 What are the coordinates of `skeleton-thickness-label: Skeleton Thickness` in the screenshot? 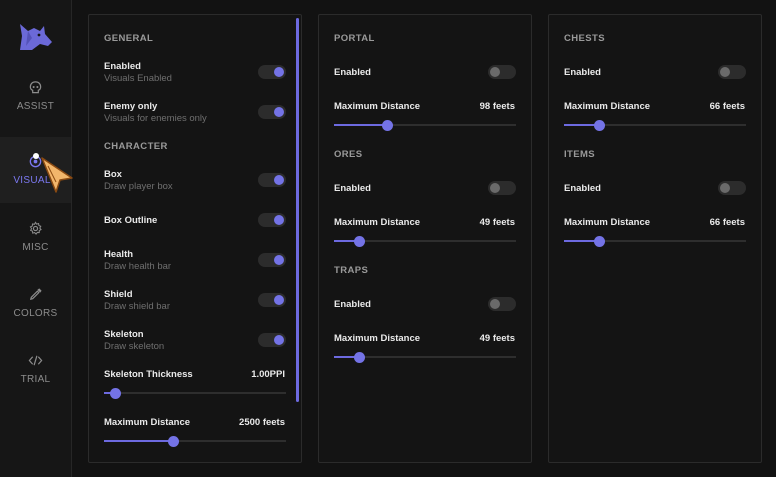 It's located at (148, 374).